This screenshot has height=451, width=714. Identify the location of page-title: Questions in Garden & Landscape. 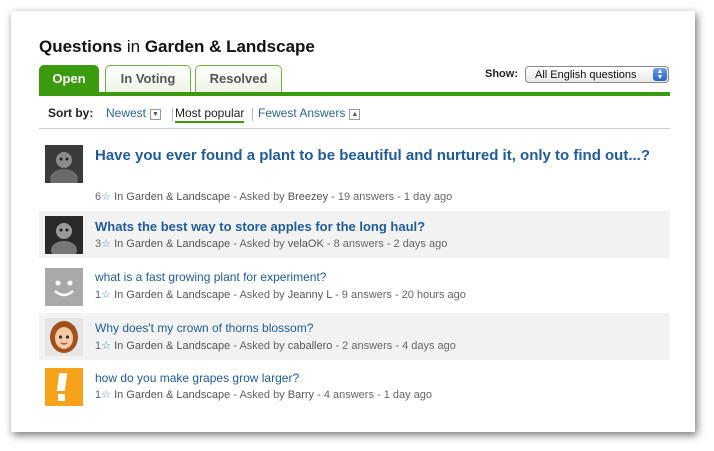
(177, 47).